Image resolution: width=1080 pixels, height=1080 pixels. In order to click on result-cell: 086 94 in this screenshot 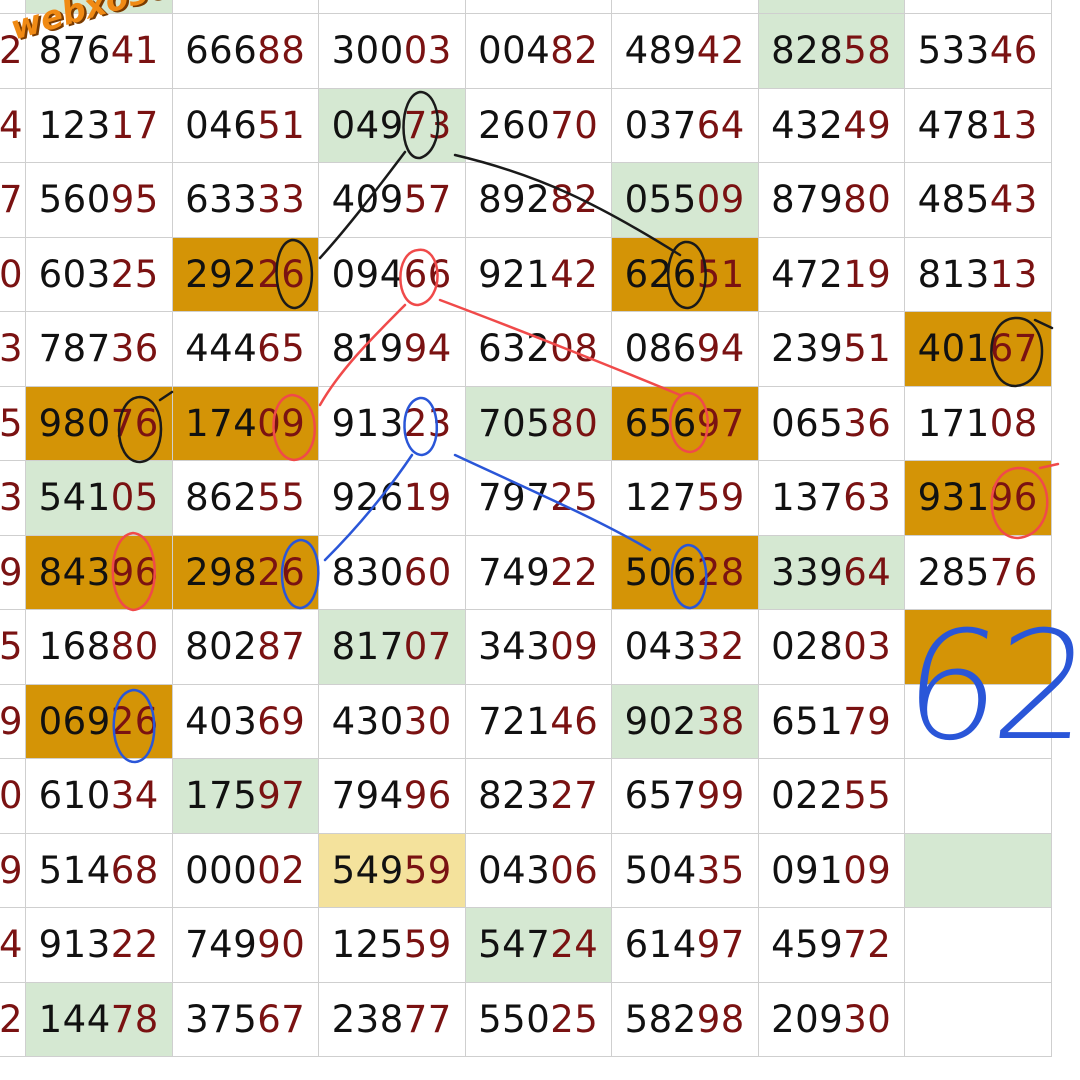, I will do `click(685, 349)`.